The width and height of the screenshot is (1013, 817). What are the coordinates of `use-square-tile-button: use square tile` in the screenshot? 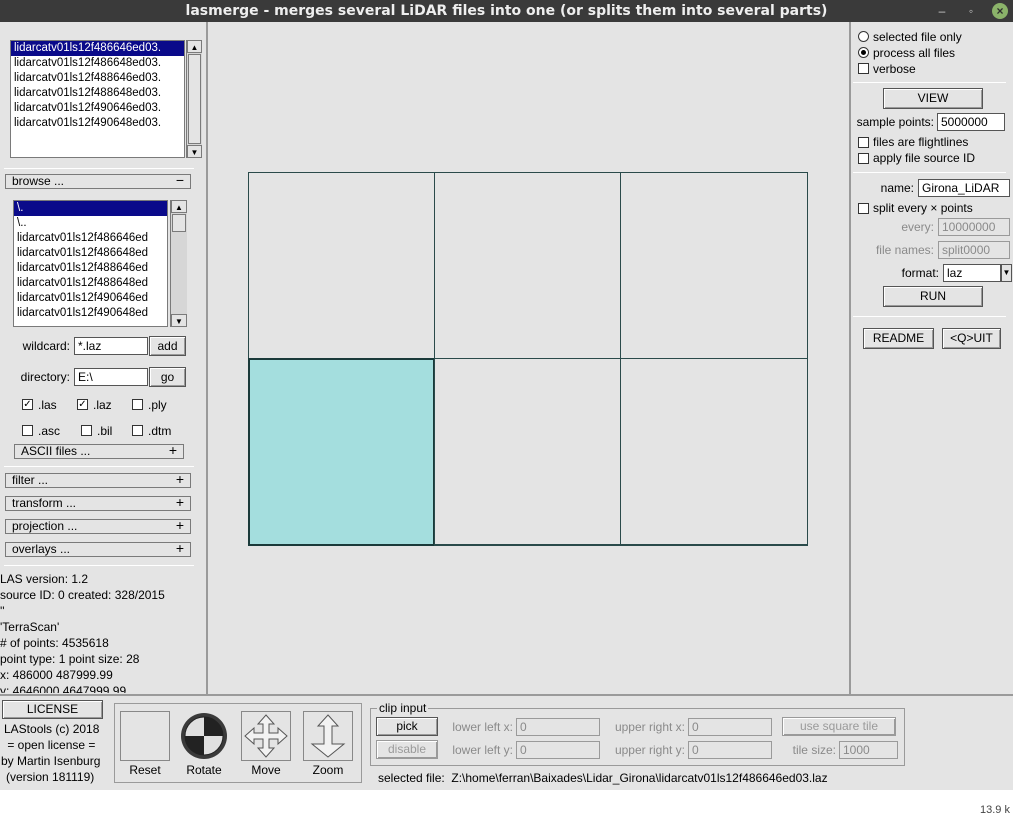 It's located at (839, 726).